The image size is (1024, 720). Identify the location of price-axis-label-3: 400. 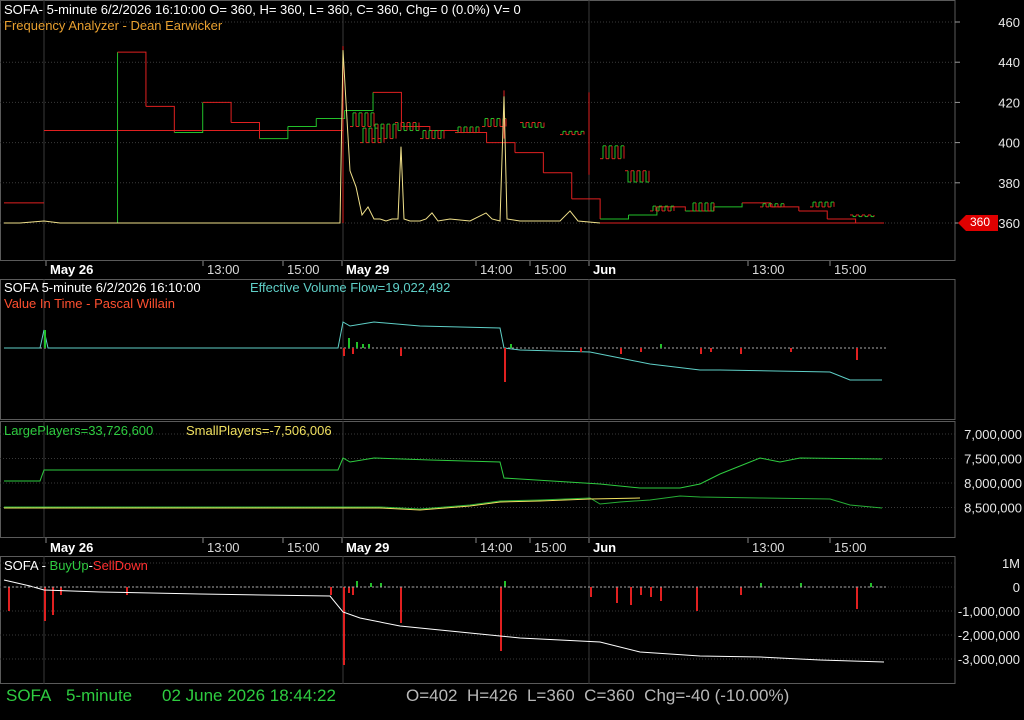
(1009, 143).